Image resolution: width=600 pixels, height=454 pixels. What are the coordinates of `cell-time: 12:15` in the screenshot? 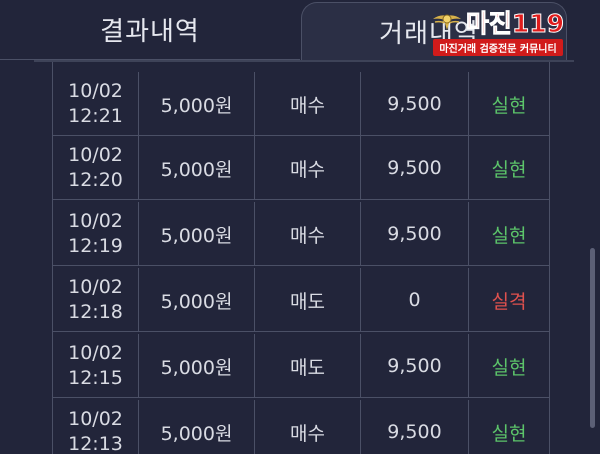 It's located at (95, 378).